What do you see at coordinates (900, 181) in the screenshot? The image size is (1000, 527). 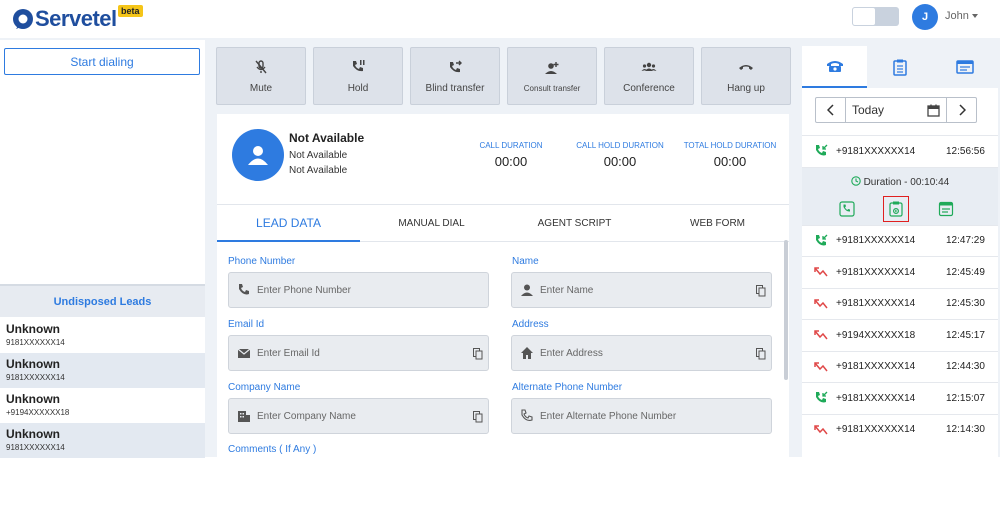 I see `call-duration-detail: Duration - 00:10:44` at bounding box center [900, 181].